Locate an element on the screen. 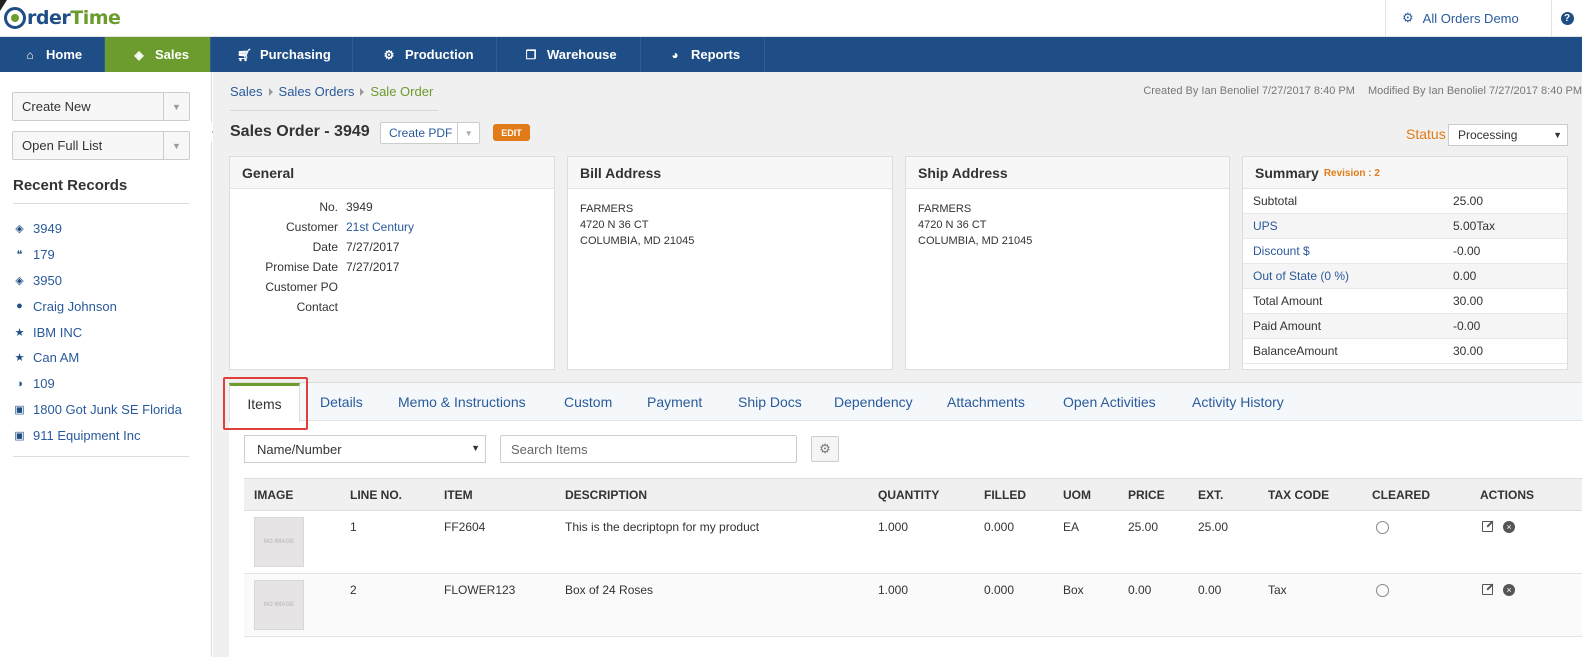 The width and height of the screenshot is (1582, 657). logo-prefix: rder is located at coordinates (49, 18).